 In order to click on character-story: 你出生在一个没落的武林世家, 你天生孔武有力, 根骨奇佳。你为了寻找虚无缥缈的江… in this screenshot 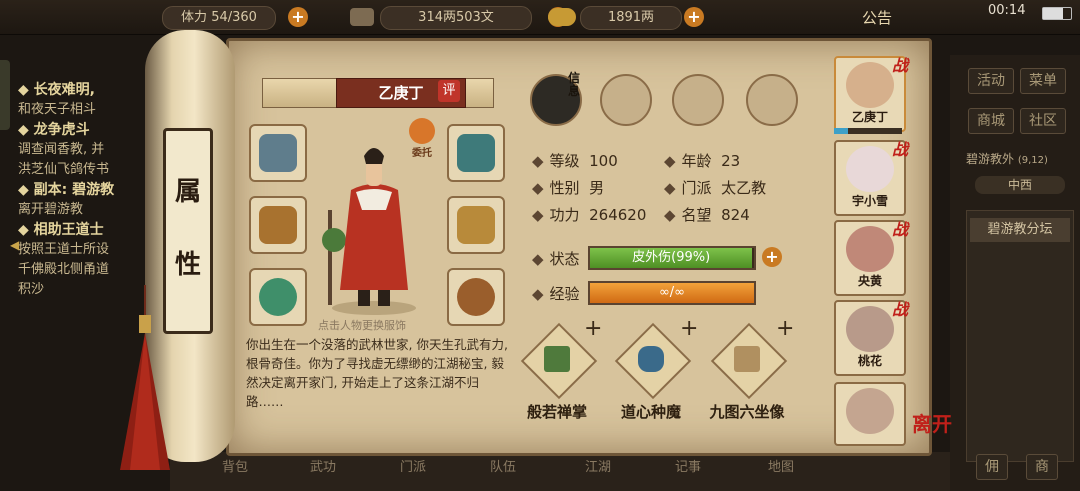, I will do `click(377, 373)`.